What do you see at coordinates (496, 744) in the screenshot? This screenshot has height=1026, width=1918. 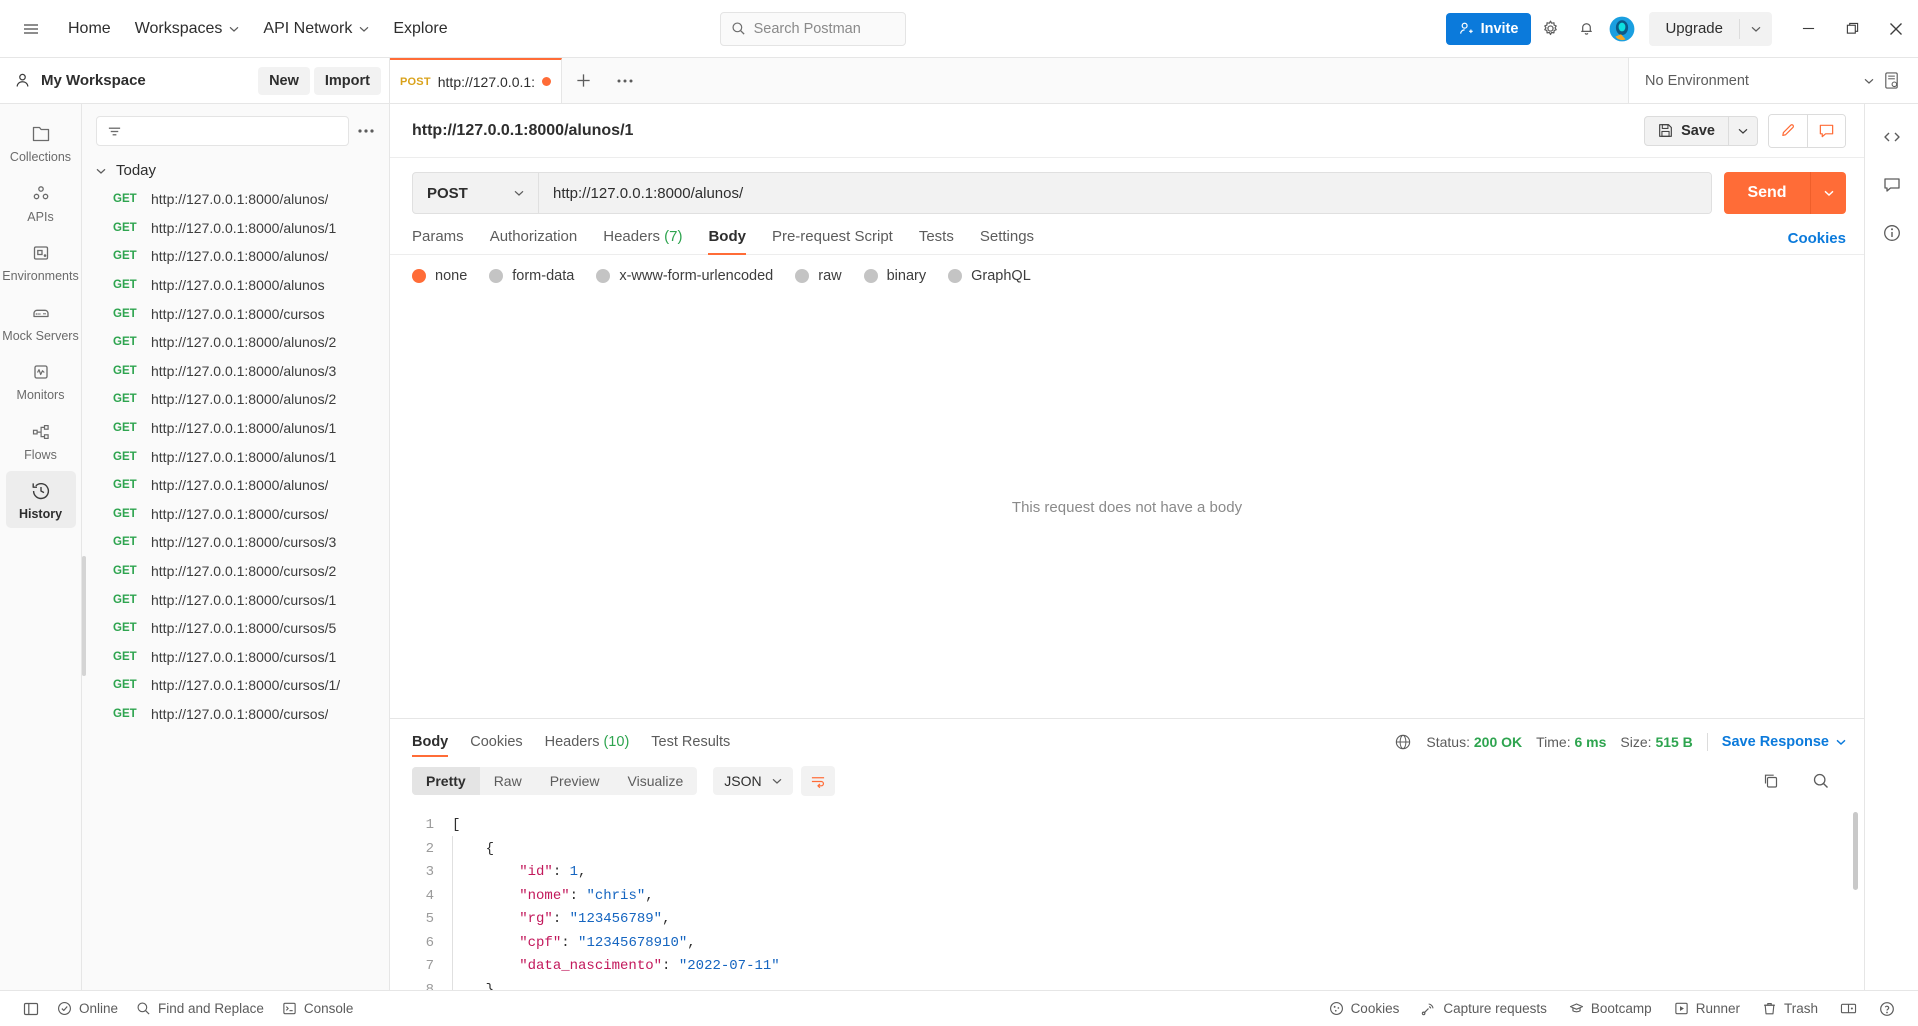 I see `response-tab-cookies: Cookies` at bounding box center [496, 744].